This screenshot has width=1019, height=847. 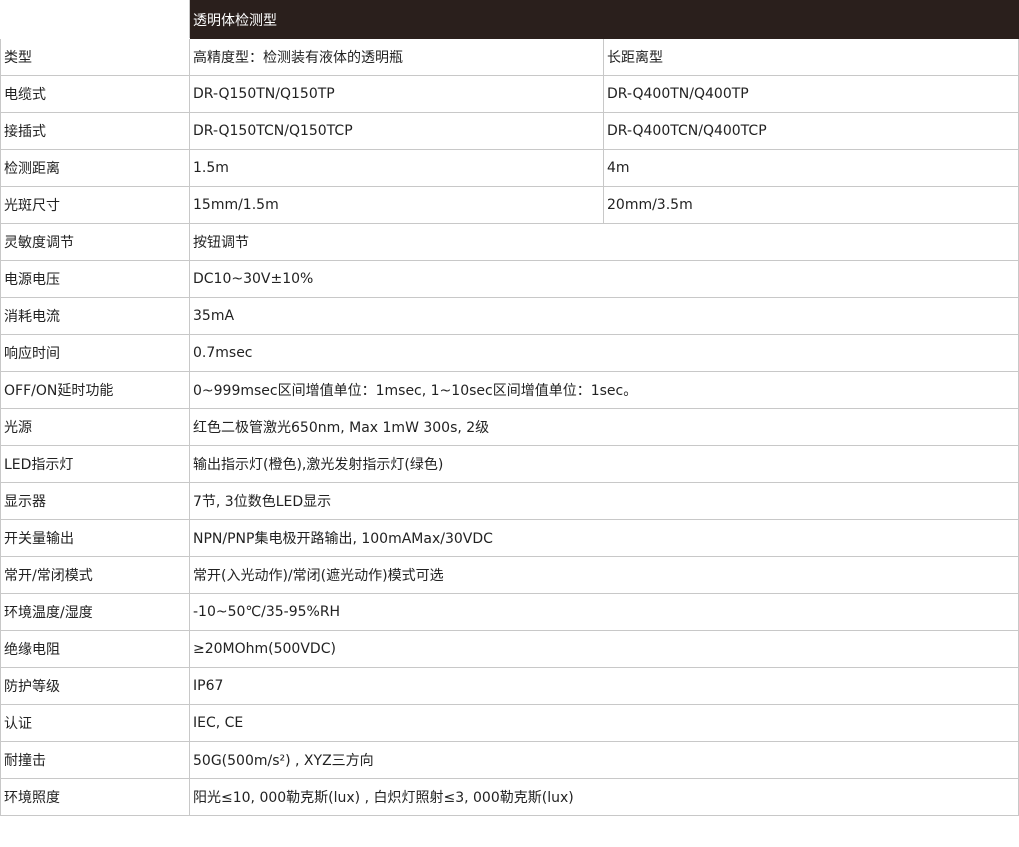 What do you see at coordinates (95, 427) in the screenshot?
I see `row-label: 光源` at bounding box center [95, 427].